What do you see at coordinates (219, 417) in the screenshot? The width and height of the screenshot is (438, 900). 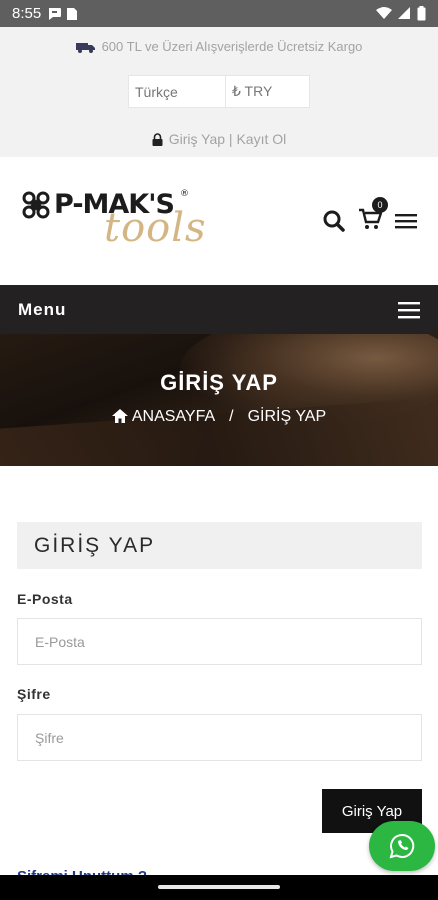 I see `breadcrumb: ANASAYFA / GİRİŞ YAP` at bounding box center [219, 417].